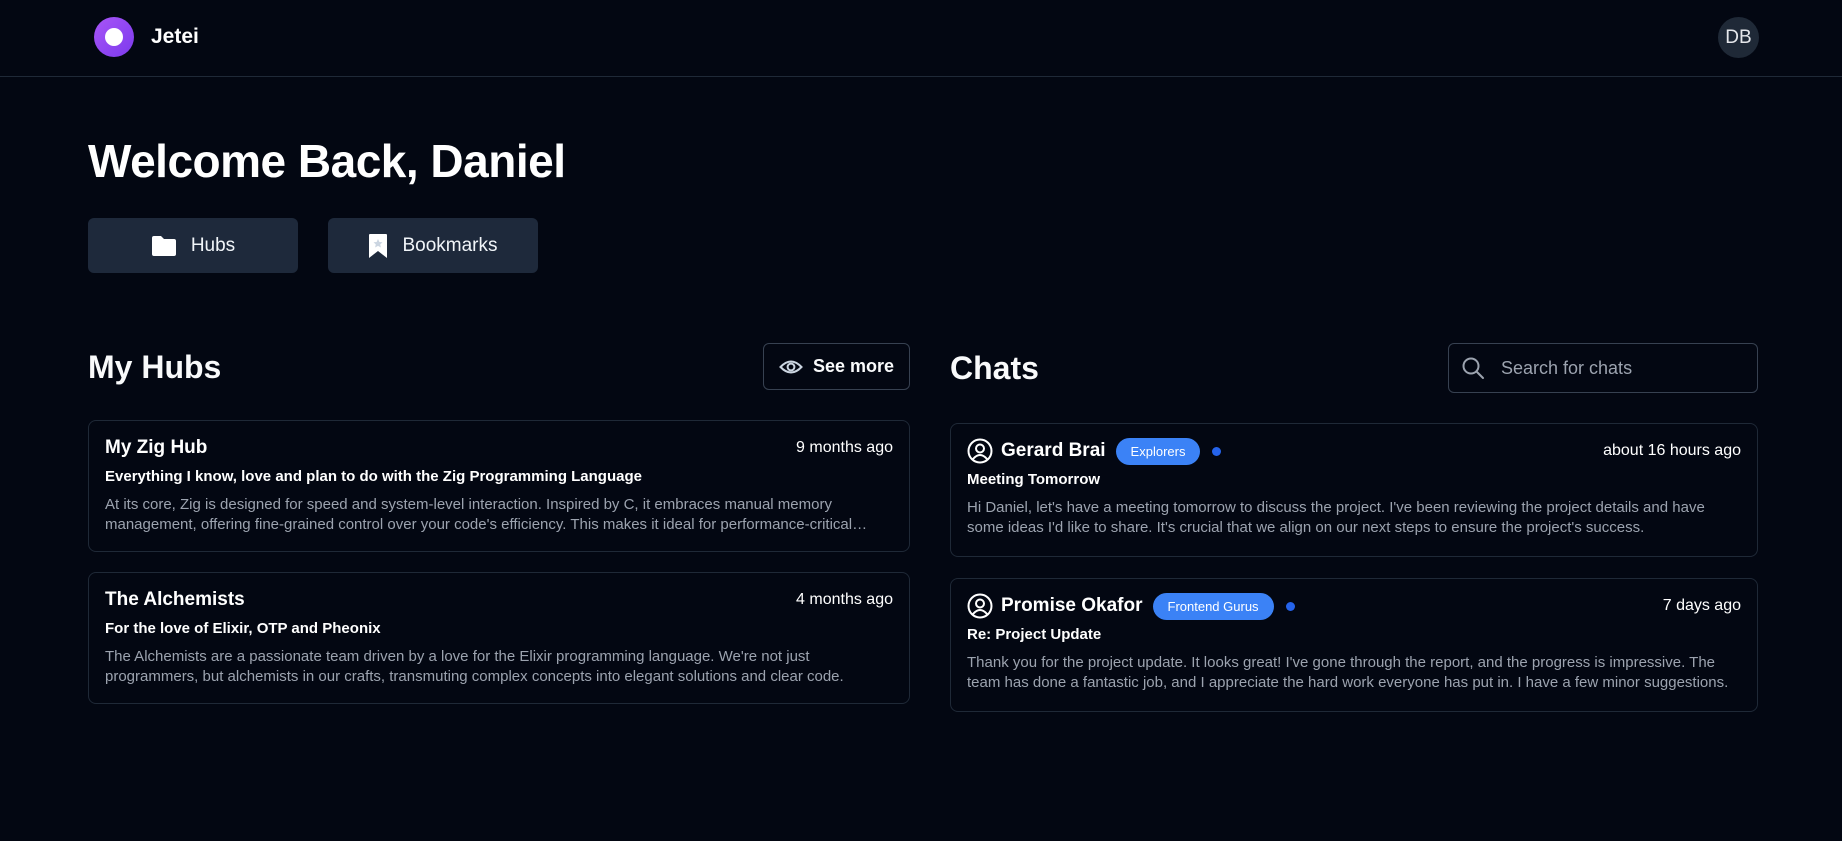 This screenshot has width=1842, height=841. I want to click on chats-title: Chats, so click(994, 368).